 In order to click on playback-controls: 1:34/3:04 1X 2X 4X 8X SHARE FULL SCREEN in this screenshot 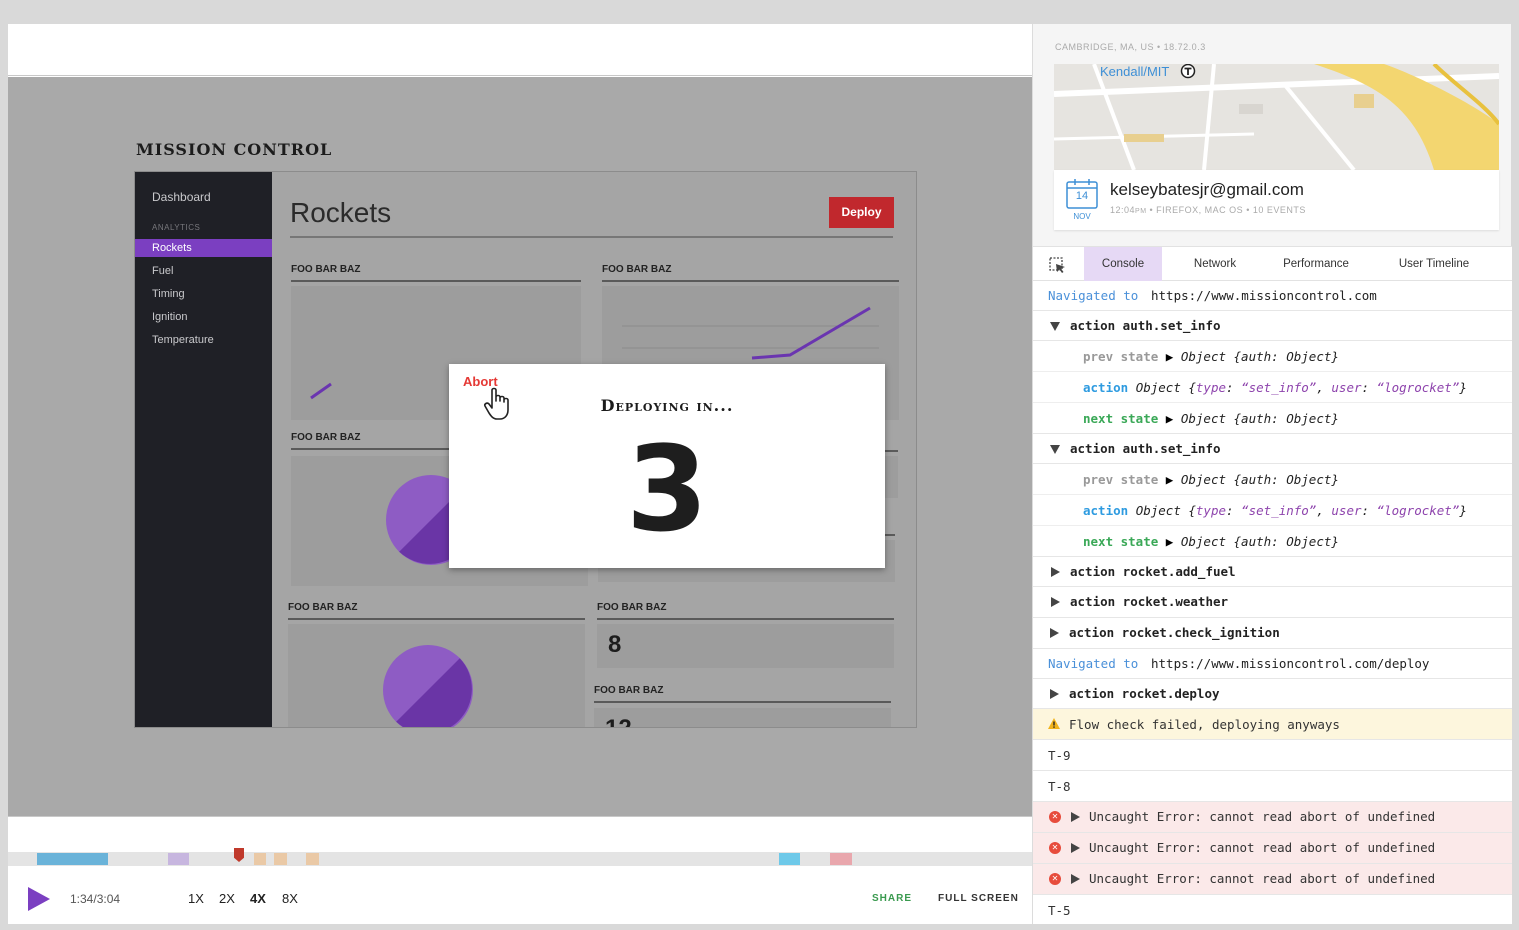, I will do `click(520, 895)`.